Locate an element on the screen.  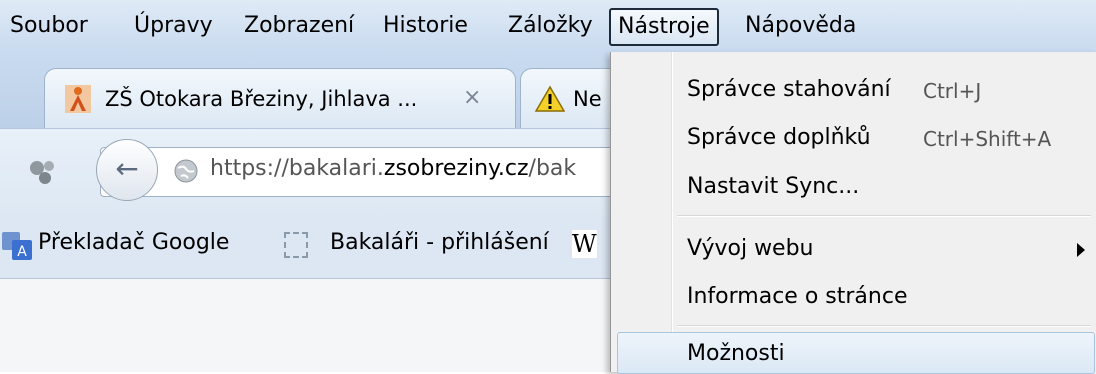
warning-icon is located at coordinates (550, 101).